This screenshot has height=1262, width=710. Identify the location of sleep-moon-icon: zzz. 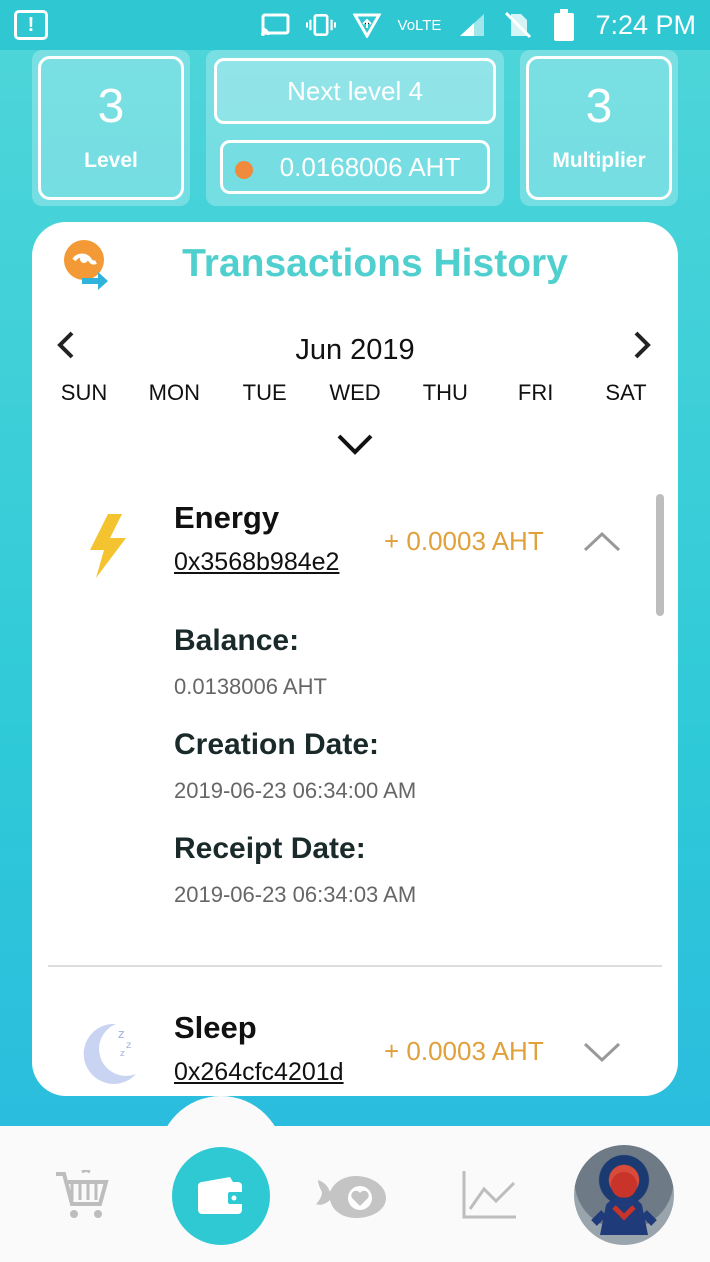
(110, 1050).